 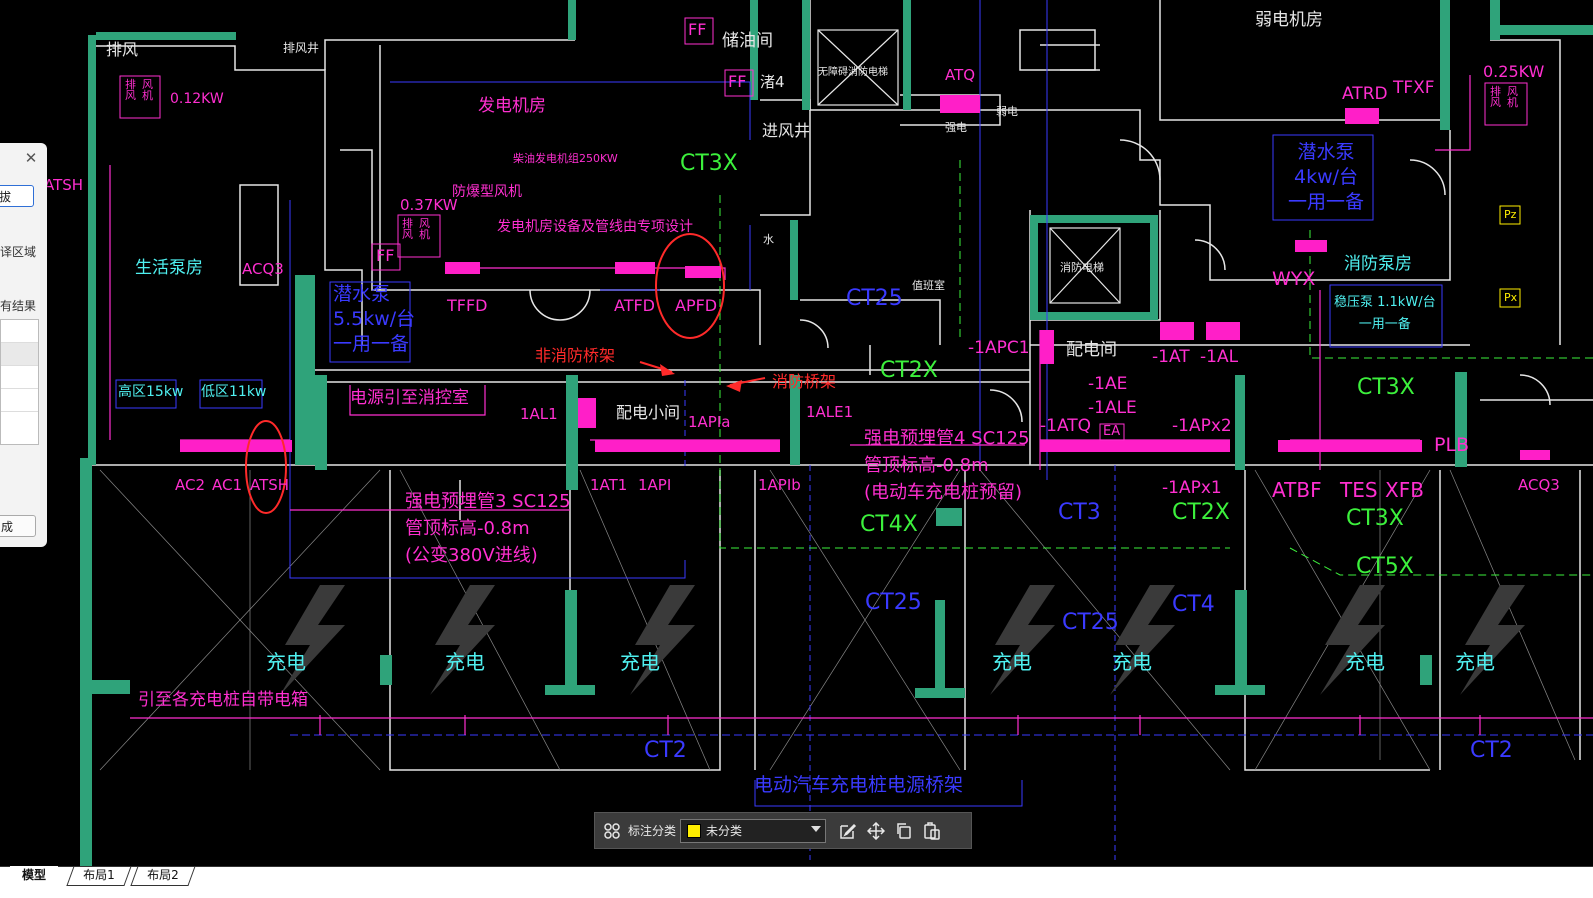 I want to click on ct4-label: CT4, so click(x=1193, y=604).